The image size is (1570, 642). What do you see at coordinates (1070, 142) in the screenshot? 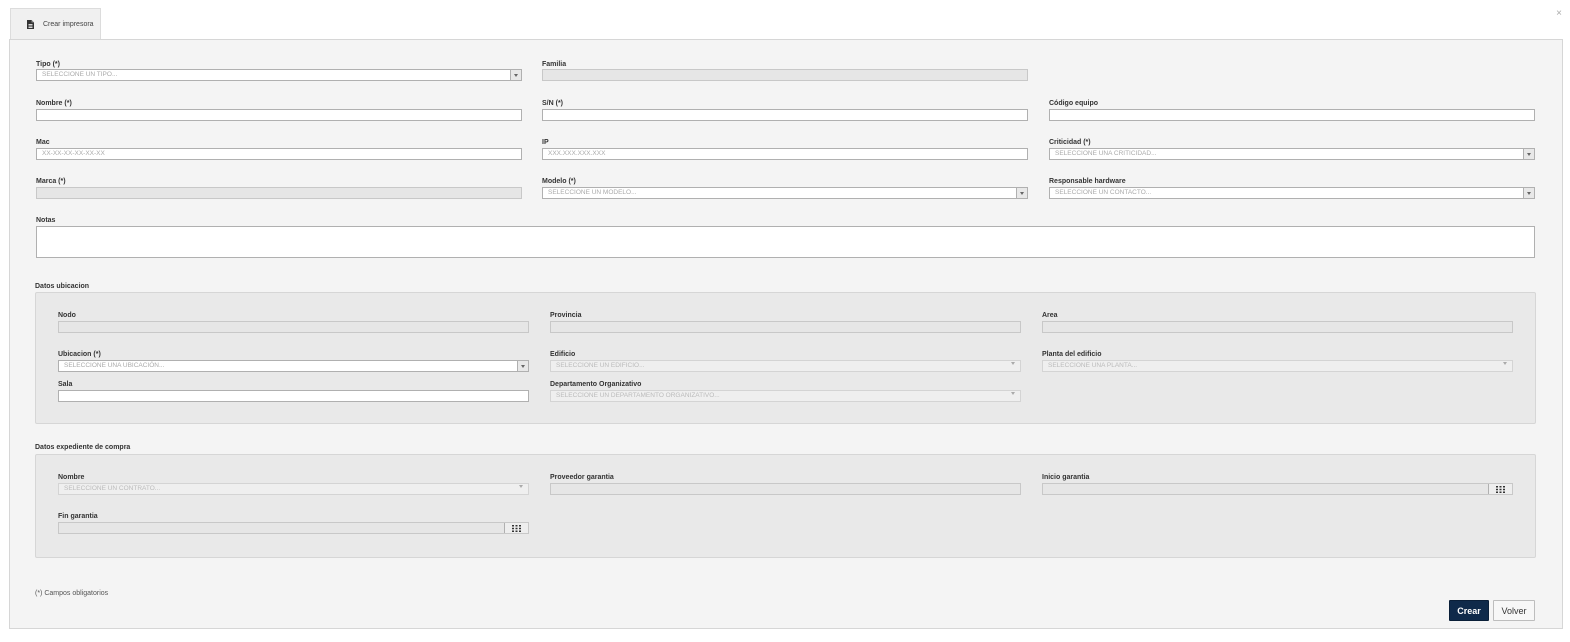
I see `criticidad-label: Criticidad (*)` at bounding box center [1070, 142].